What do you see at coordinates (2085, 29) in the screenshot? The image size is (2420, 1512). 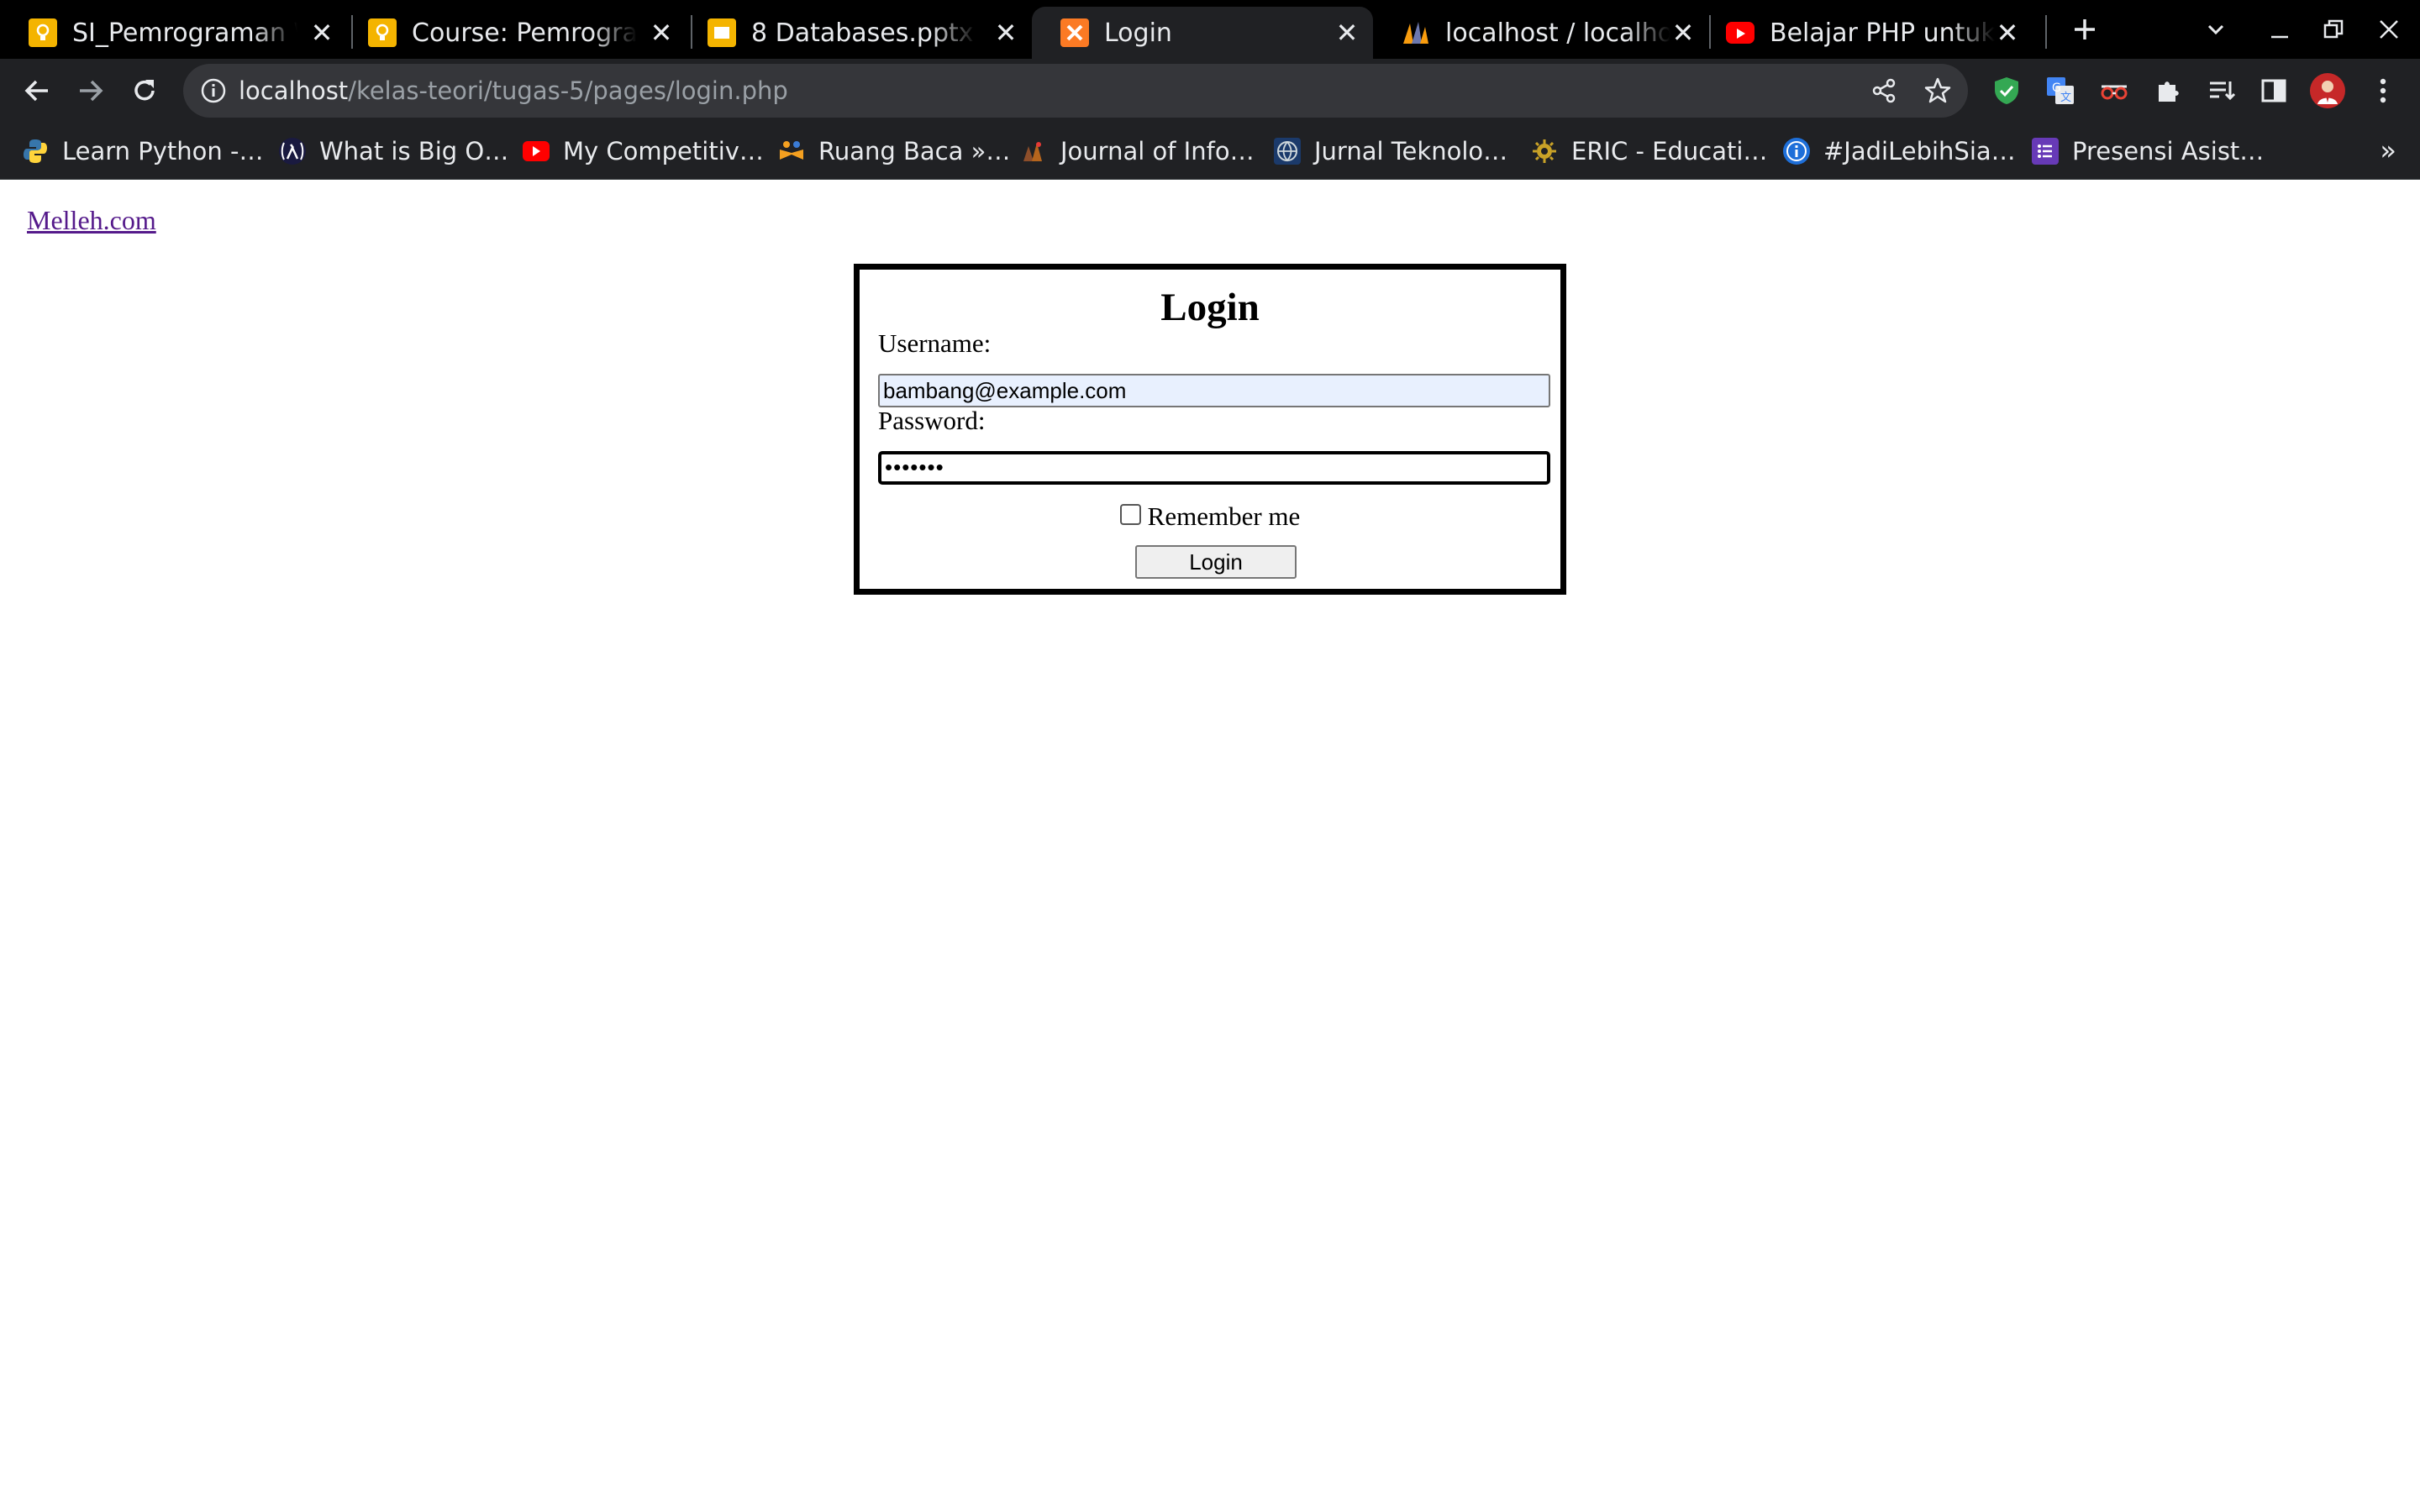 I see `new-tab-button` at bounding box center [2085, 29].